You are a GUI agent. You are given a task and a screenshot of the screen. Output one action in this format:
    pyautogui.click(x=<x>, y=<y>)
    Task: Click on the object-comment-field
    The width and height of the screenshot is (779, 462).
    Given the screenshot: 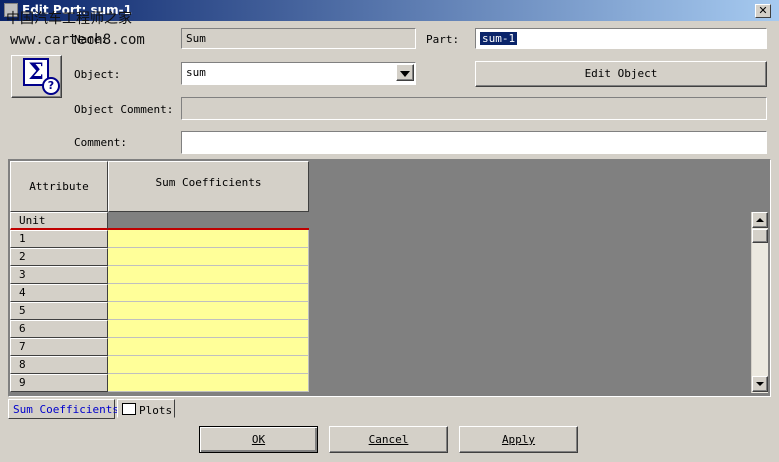 What is the action you would take?
    pyautogui.click(x=474, y=108)
    